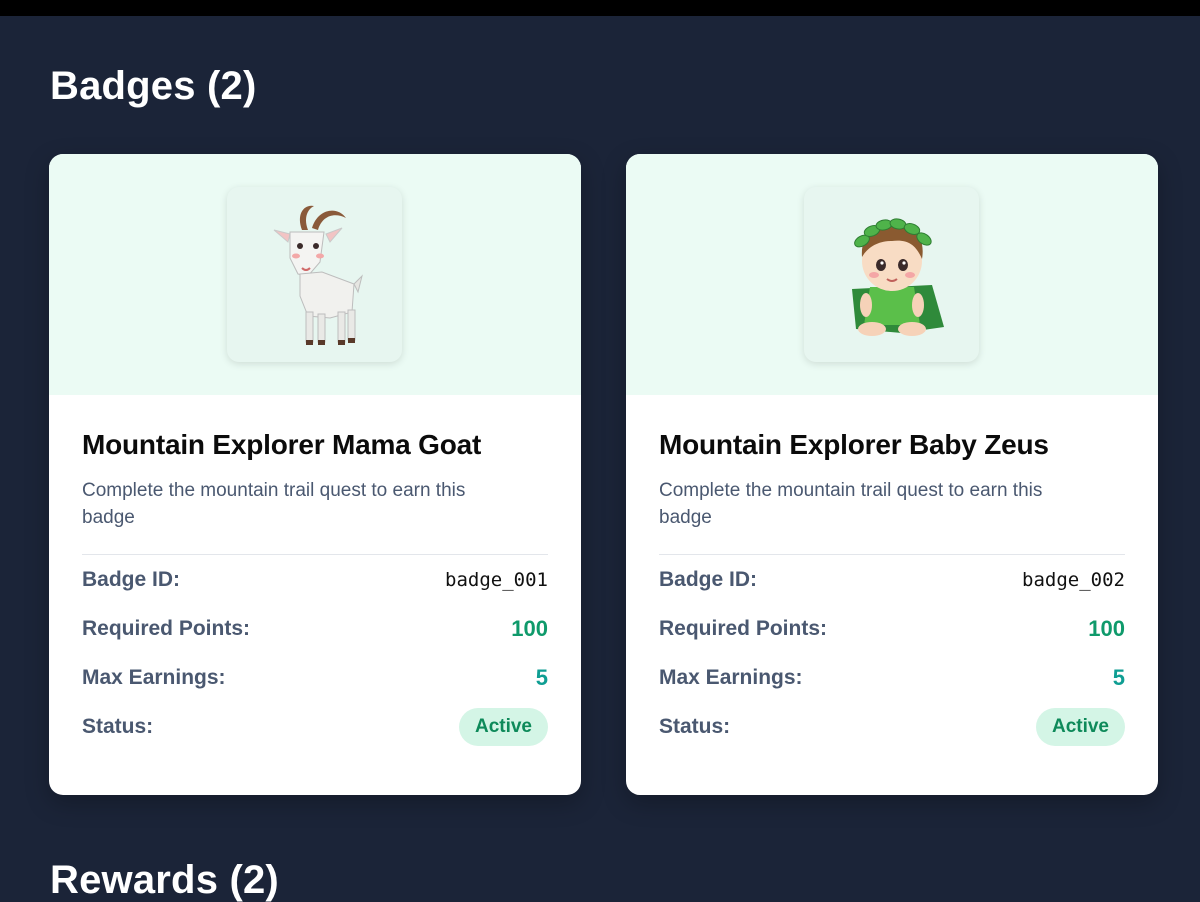  Describe the element at coordinates (854, 444) in the screenshot. I see `badge-title: Mountain Explorer Baby Zeus` at that location.